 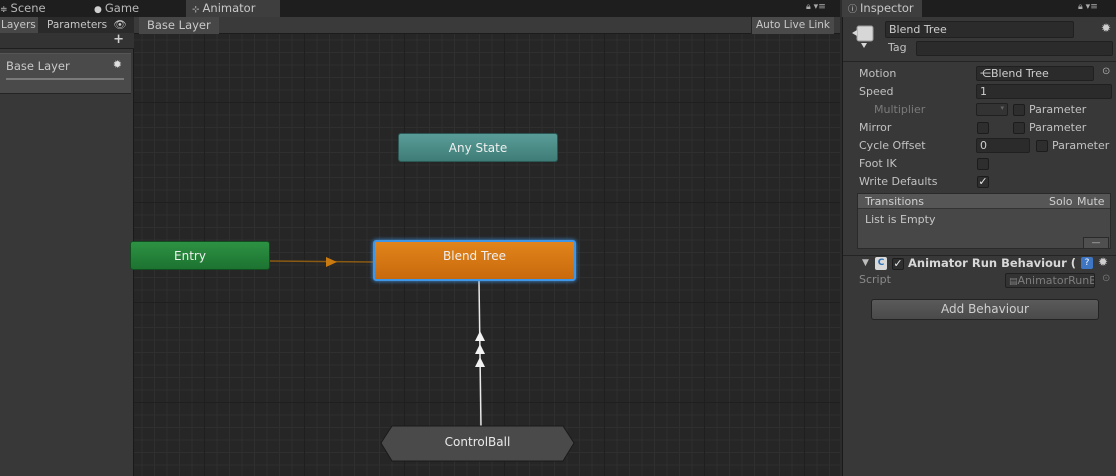 What do you see at coordinates (984, 201) in the screenshot?
I see `transitions-header: Transitions Solo Mute` at bounding box center [984, 201].